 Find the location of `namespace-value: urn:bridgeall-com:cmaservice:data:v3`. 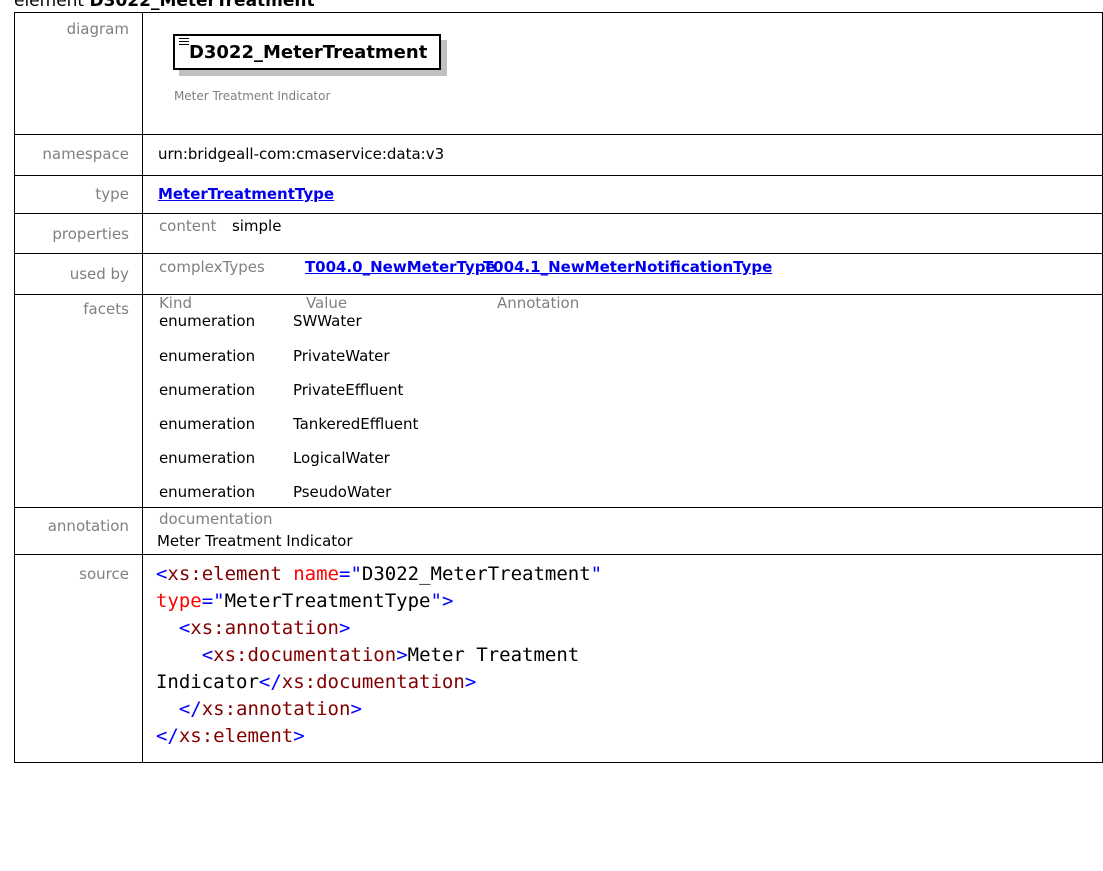

namespace-value: urn:bridgeall-com:cmaservice:data:v3 is located at coordinates (622, 155).